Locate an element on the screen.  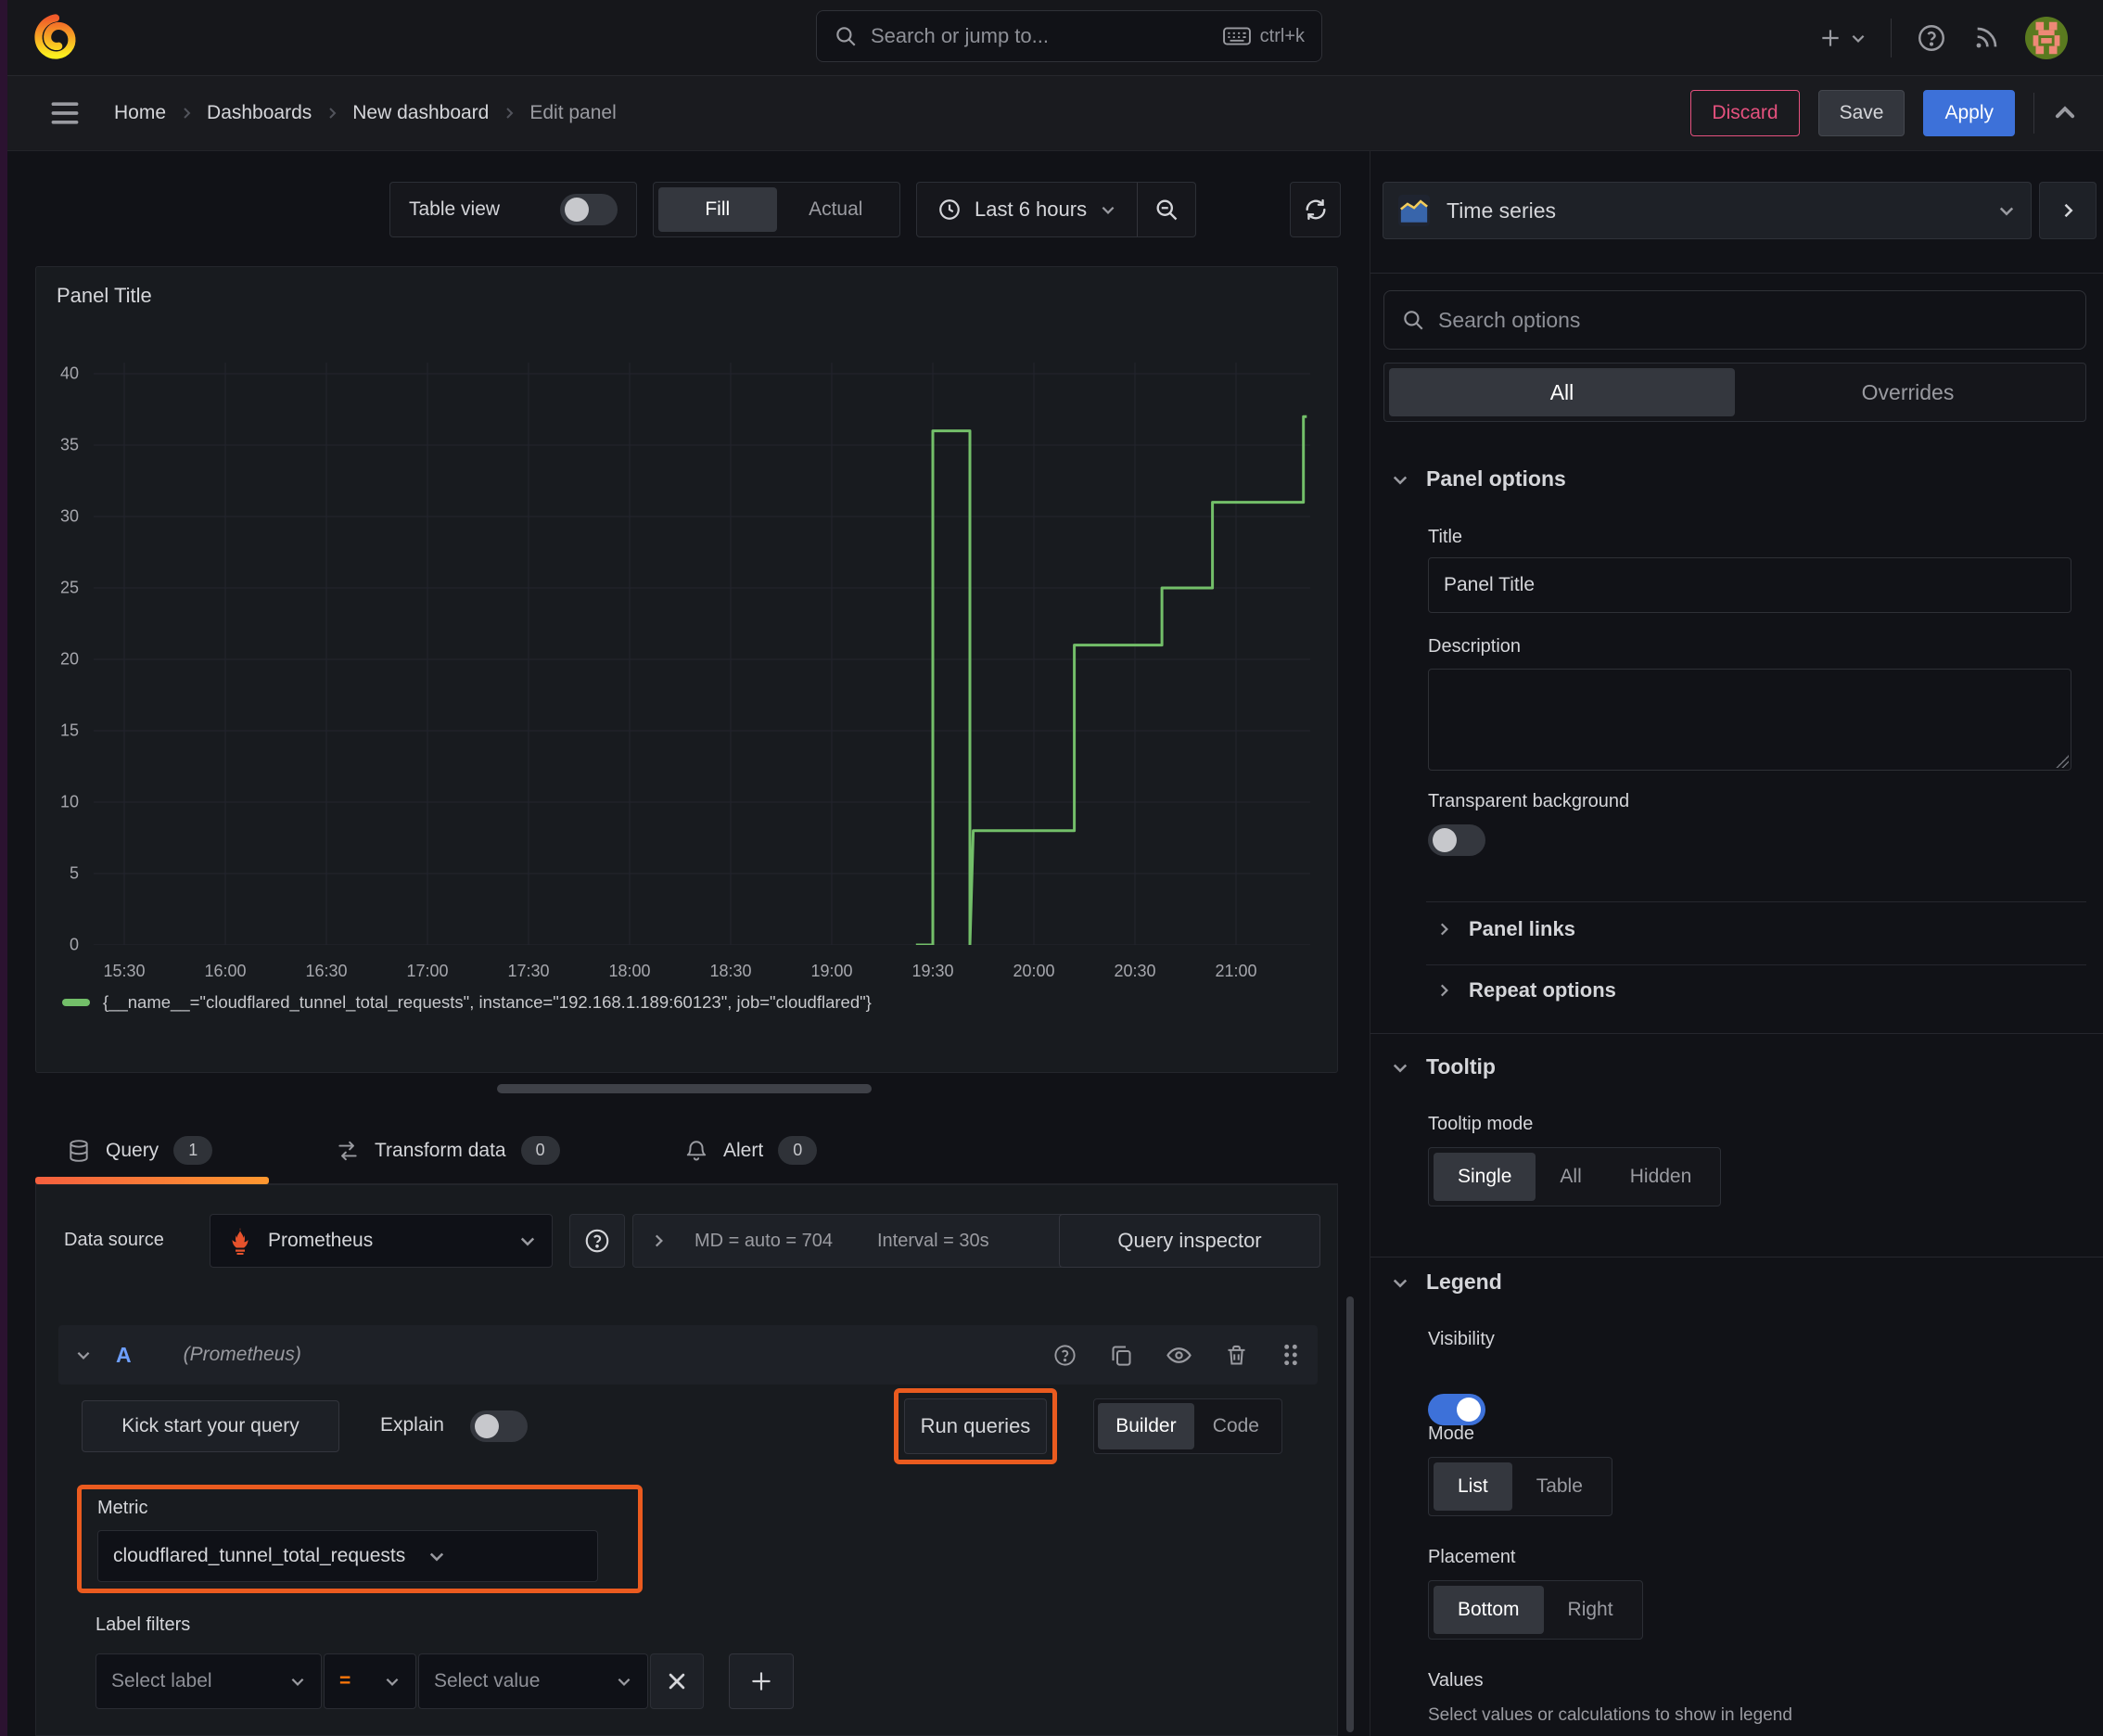
options-search: Search options is located at coordinates (1734, 320).